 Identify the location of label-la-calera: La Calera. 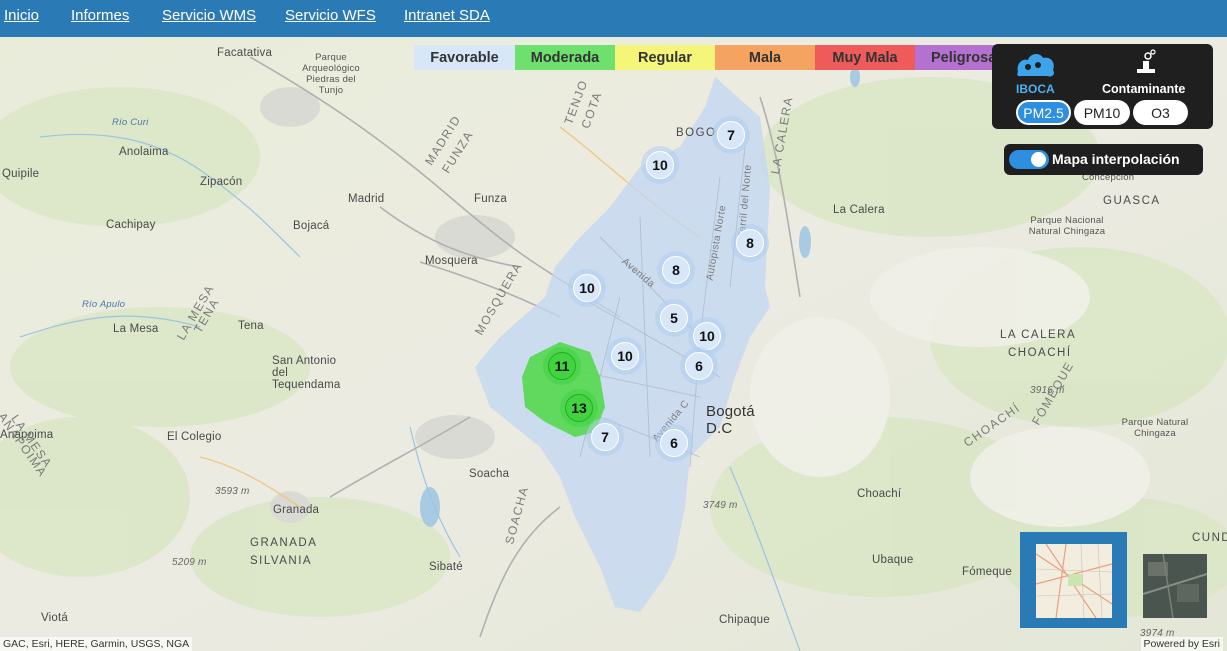
(859, 210).